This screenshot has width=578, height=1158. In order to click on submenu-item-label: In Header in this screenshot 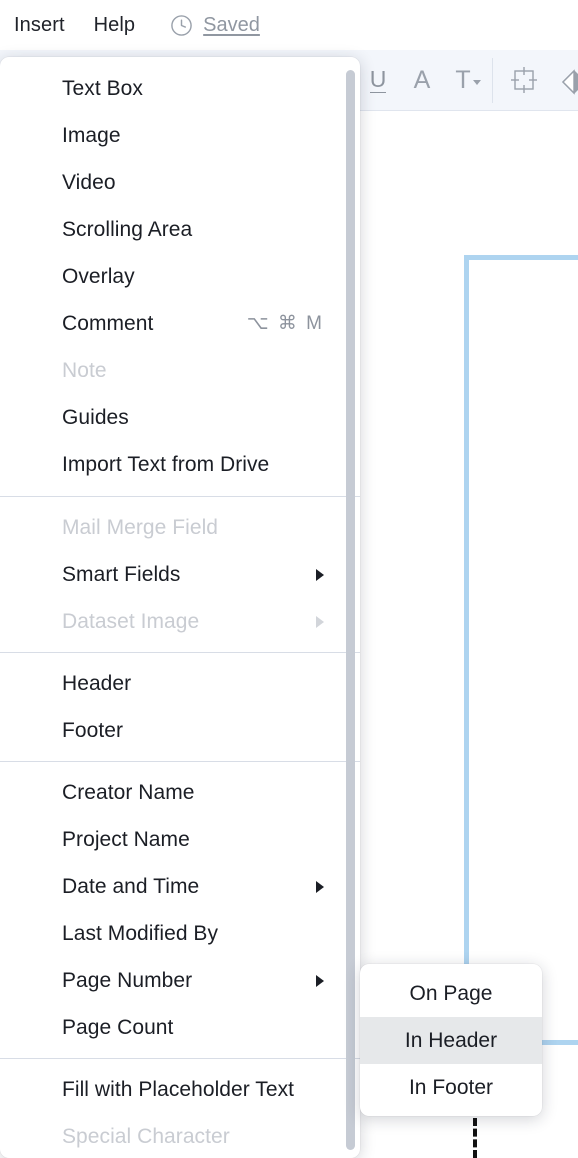, I will do `click(451, 1040)`.